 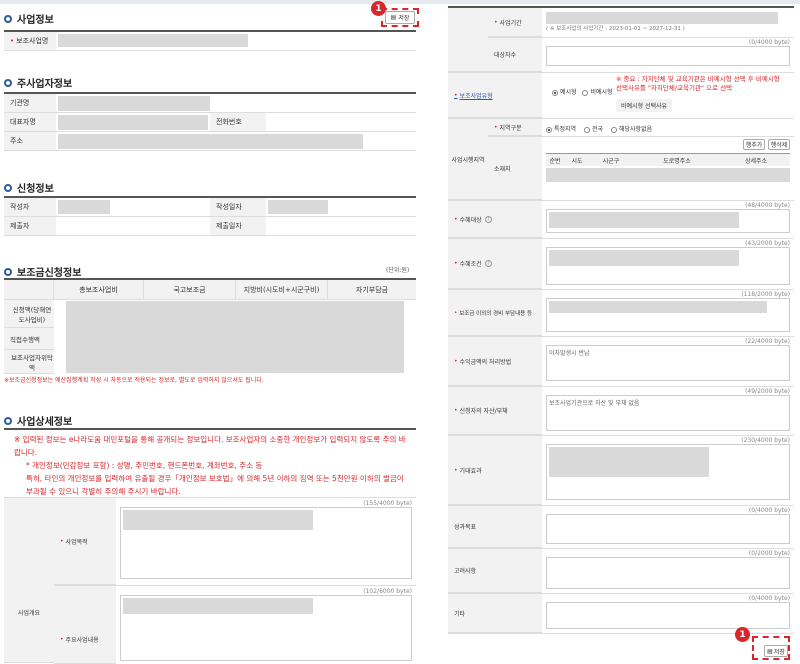 I want to click on col-no: 순번, so click(x=555, y=161).